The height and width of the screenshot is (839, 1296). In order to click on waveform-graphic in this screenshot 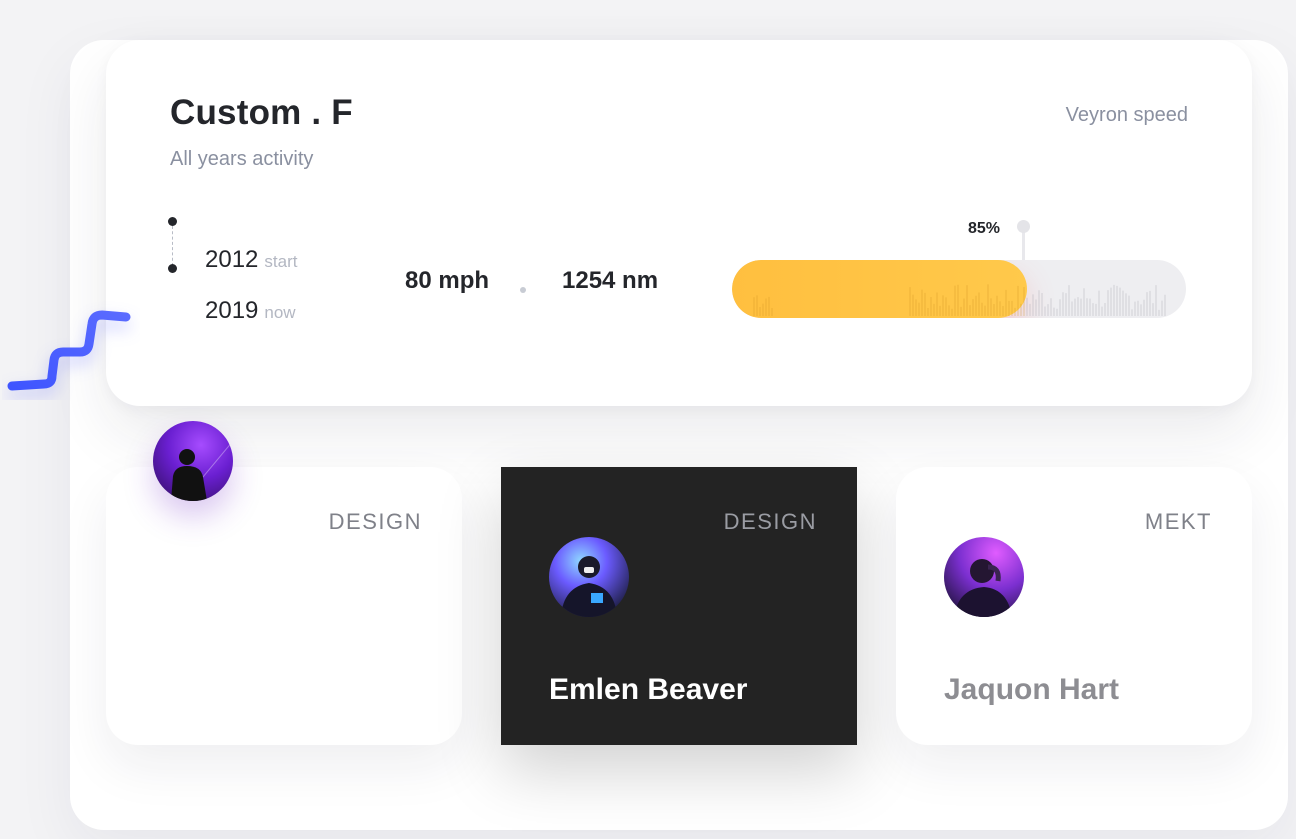, I will do `click(959, 300)`.